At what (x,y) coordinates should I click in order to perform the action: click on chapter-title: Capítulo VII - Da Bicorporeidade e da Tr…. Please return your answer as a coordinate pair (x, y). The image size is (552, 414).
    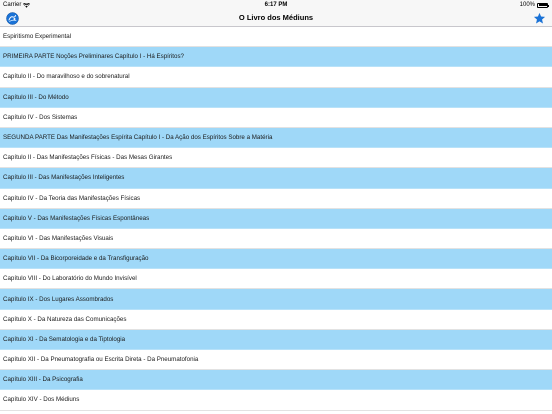
    Looking at the image, I should click on (76, 259).